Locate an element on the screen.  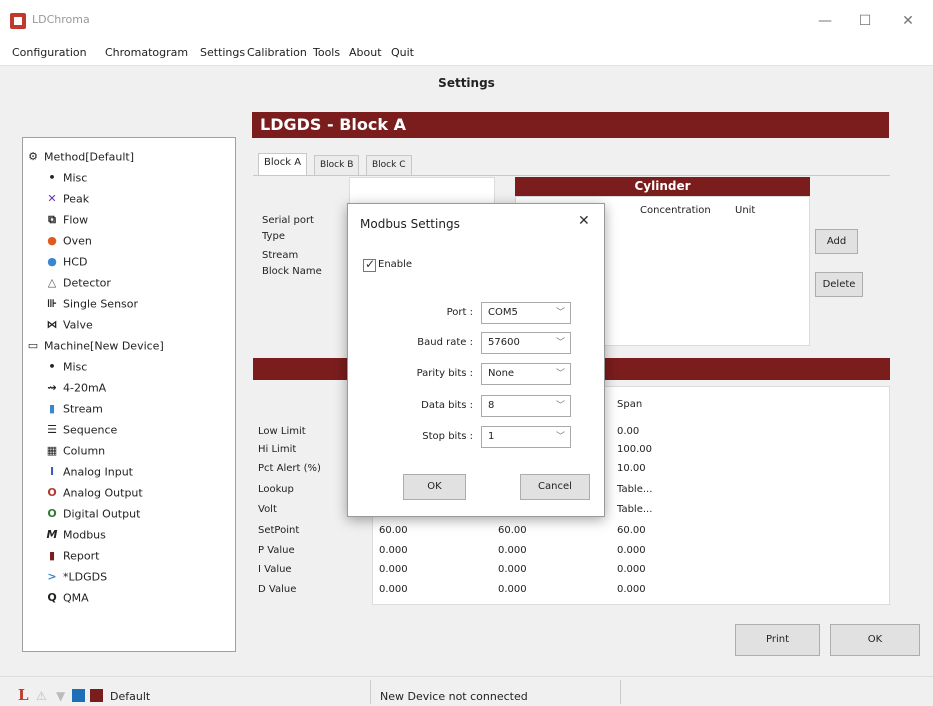
menu-calibration: Calibration is located at coordinates (277, 52).